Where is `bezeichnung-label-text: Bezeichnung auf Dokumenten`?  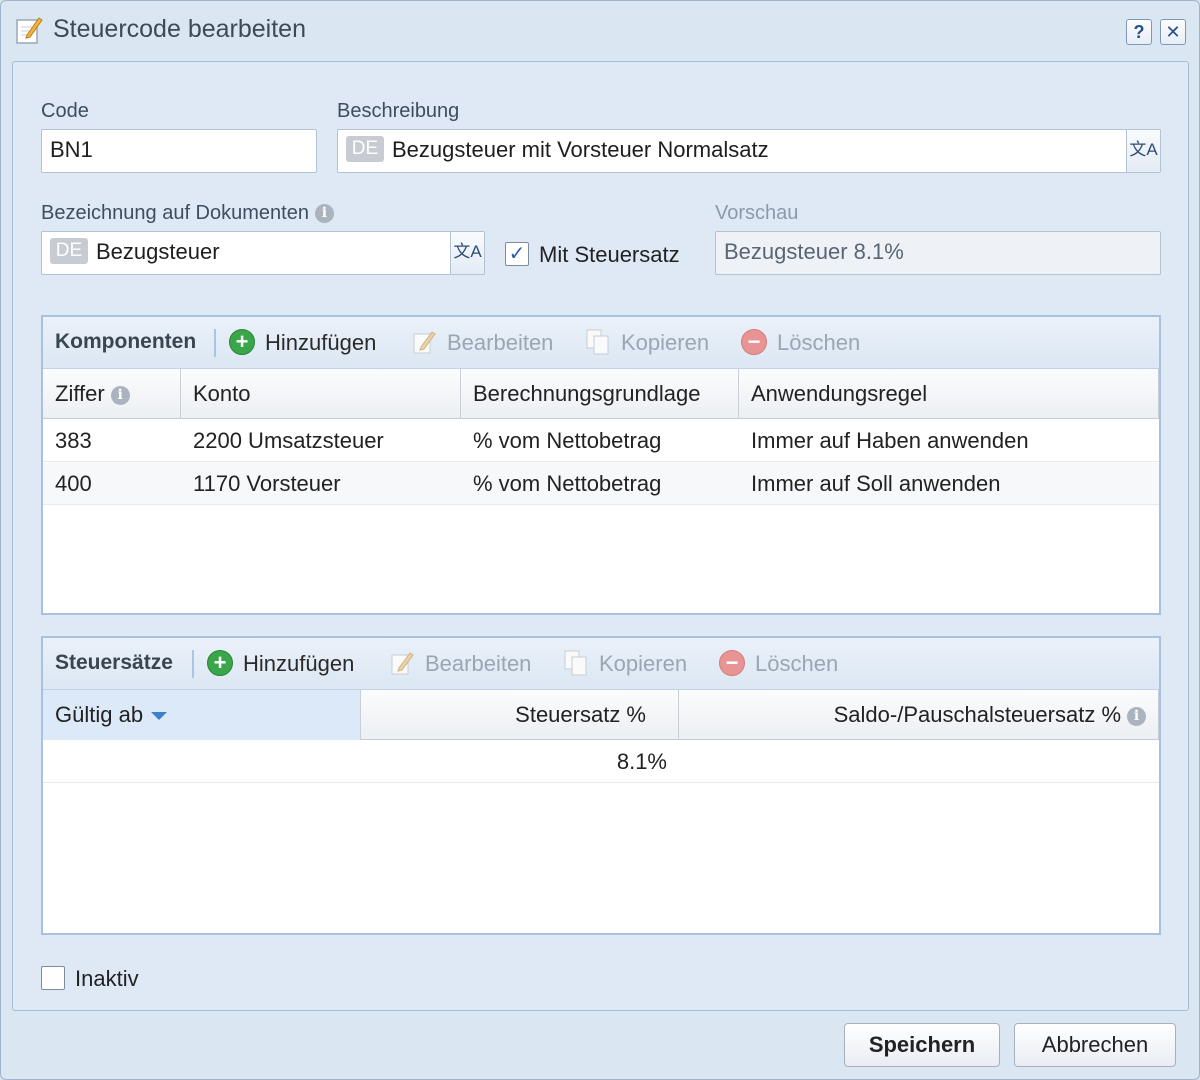
bezeichnung-label-text: Bezeichnung auf Dokumenten is located at coordinates (175, 213).